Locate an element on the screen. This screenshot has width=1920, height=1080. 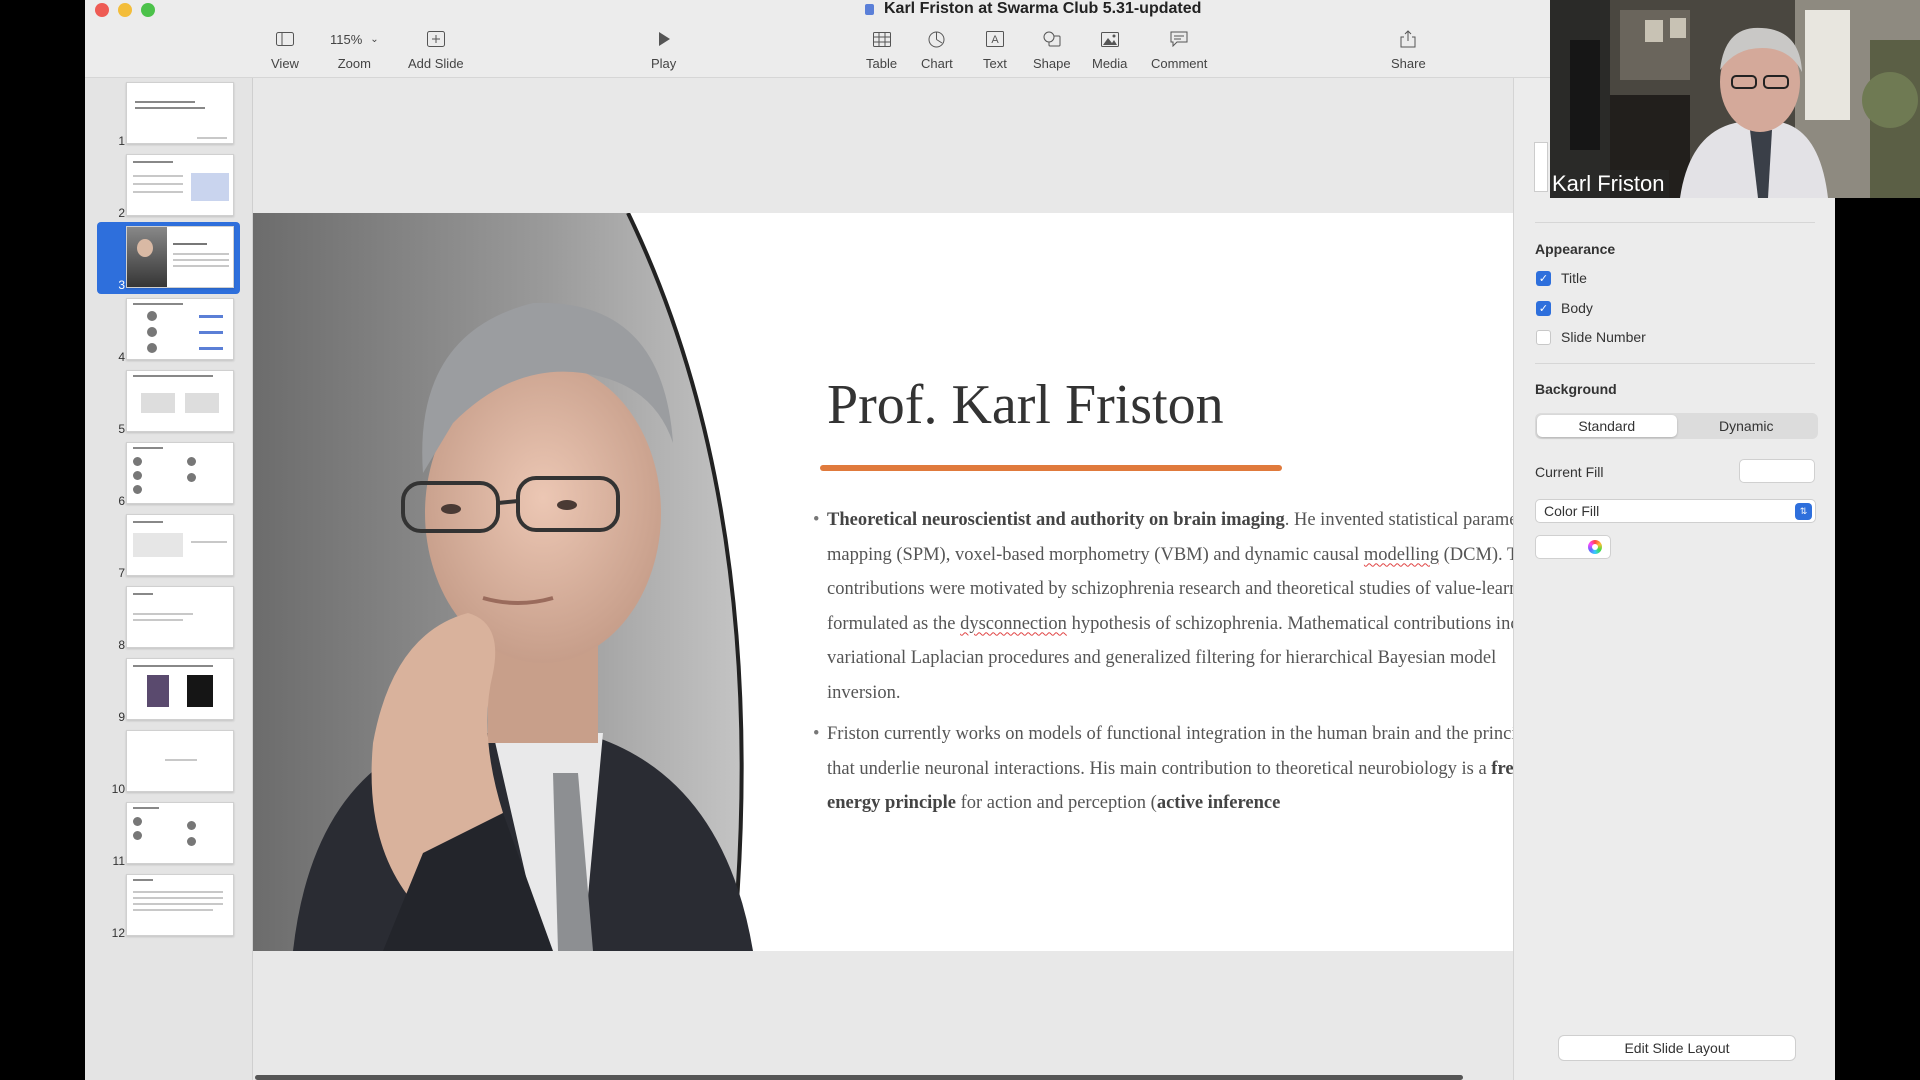
body-checkbox: ✓ is located at coordinates (1543, 308).